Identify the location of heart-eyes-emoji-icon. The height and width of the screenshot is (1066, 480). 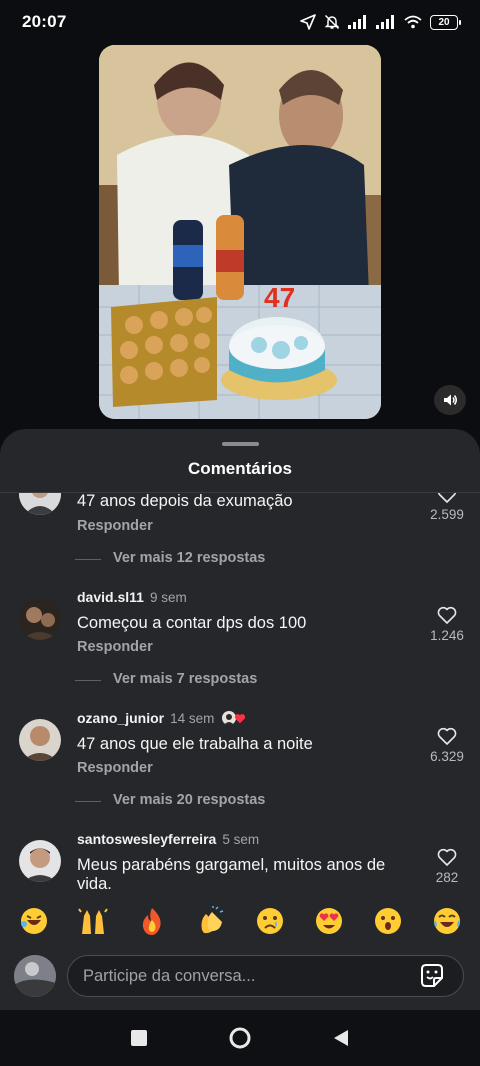
(328, 921).